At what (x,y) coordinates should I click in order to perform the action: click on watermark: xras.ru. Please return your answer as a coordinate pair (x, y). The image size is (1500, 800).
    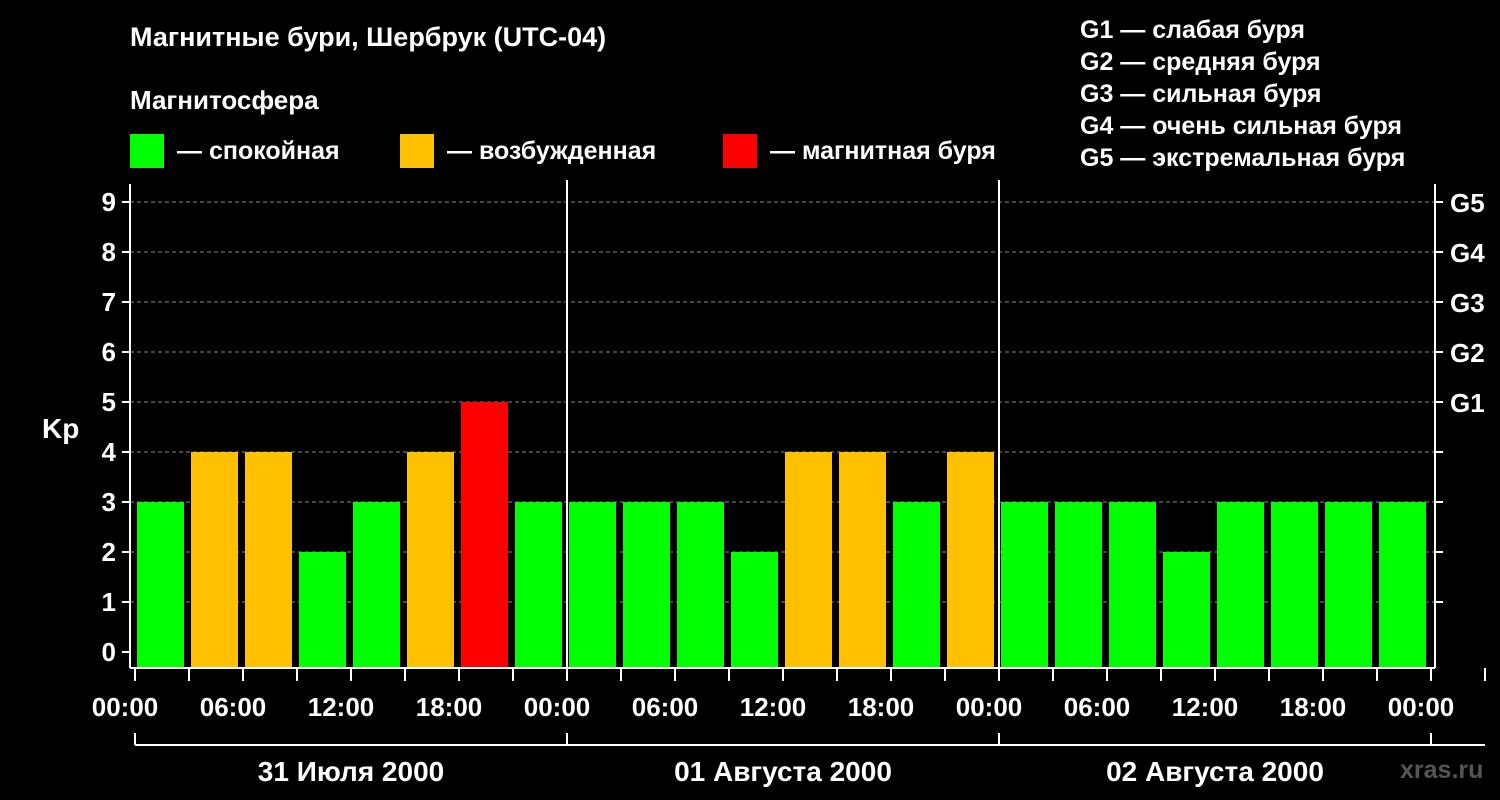
    Looking at the image, I should click on (1442, 770).